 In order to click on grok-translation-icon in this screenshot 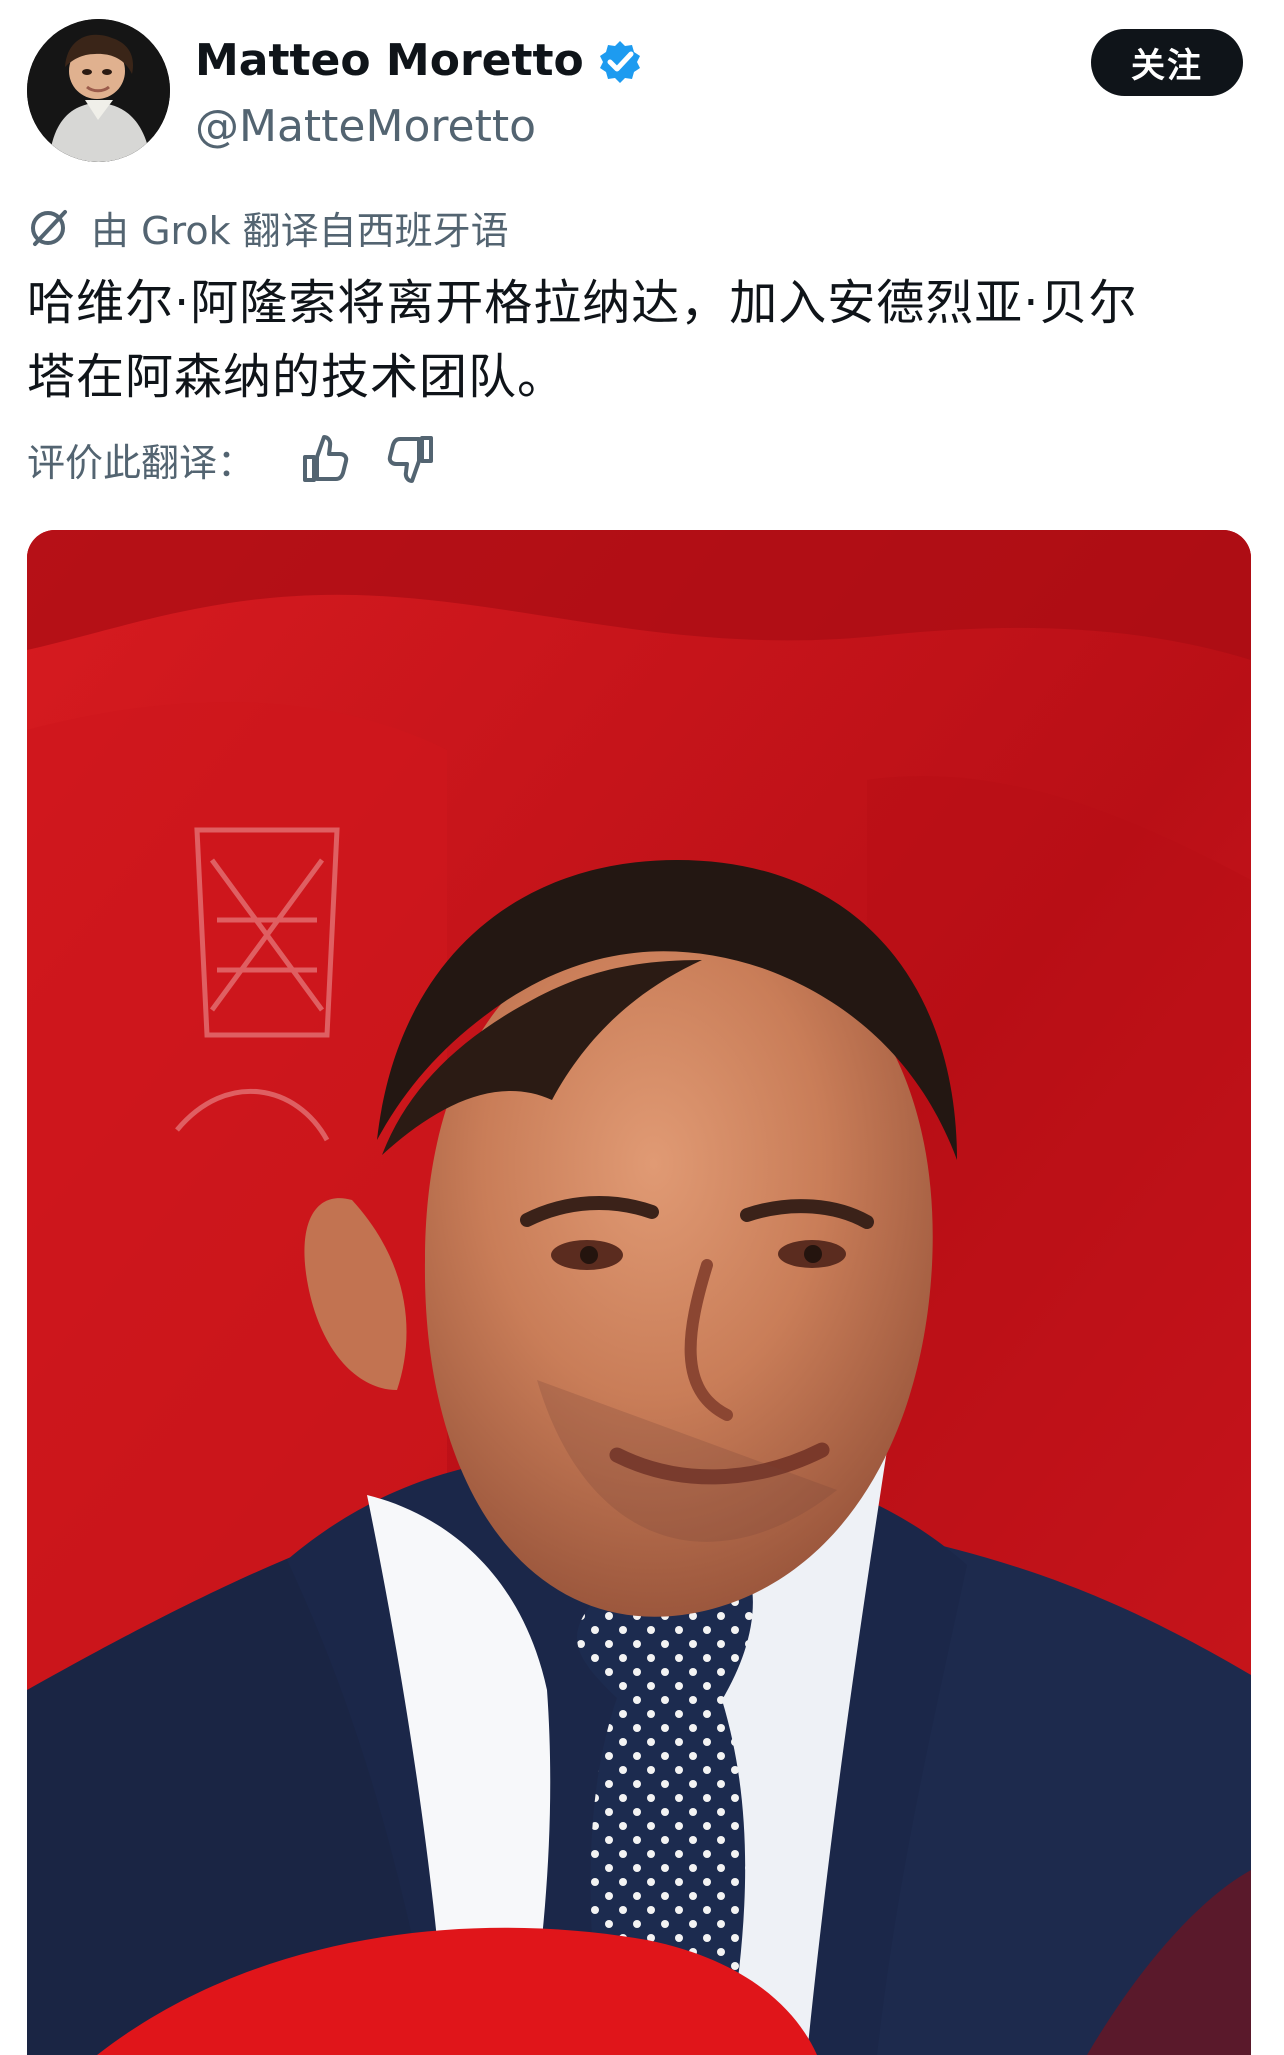, I will do `click(50, 227)`.